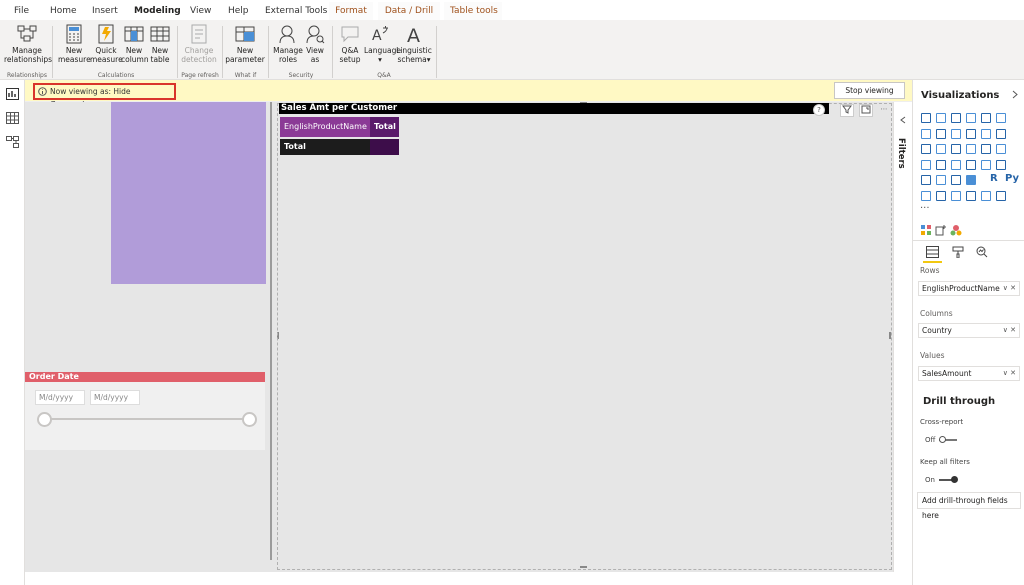 The height and width of the screenshot is (585, 1024). What do you see at coordinates (926, 180) in the screenshot?
I see `kpi-icon` at bounding box center [926, 180].